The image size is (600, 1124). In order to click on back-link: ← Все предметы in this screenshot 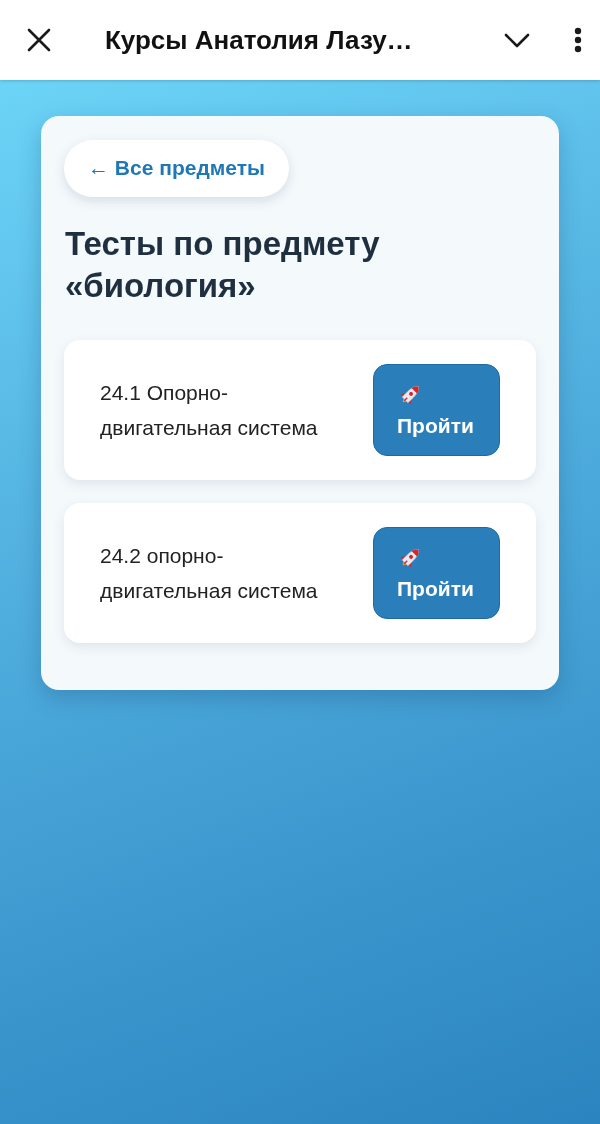, I will do `click(176, 168)`.